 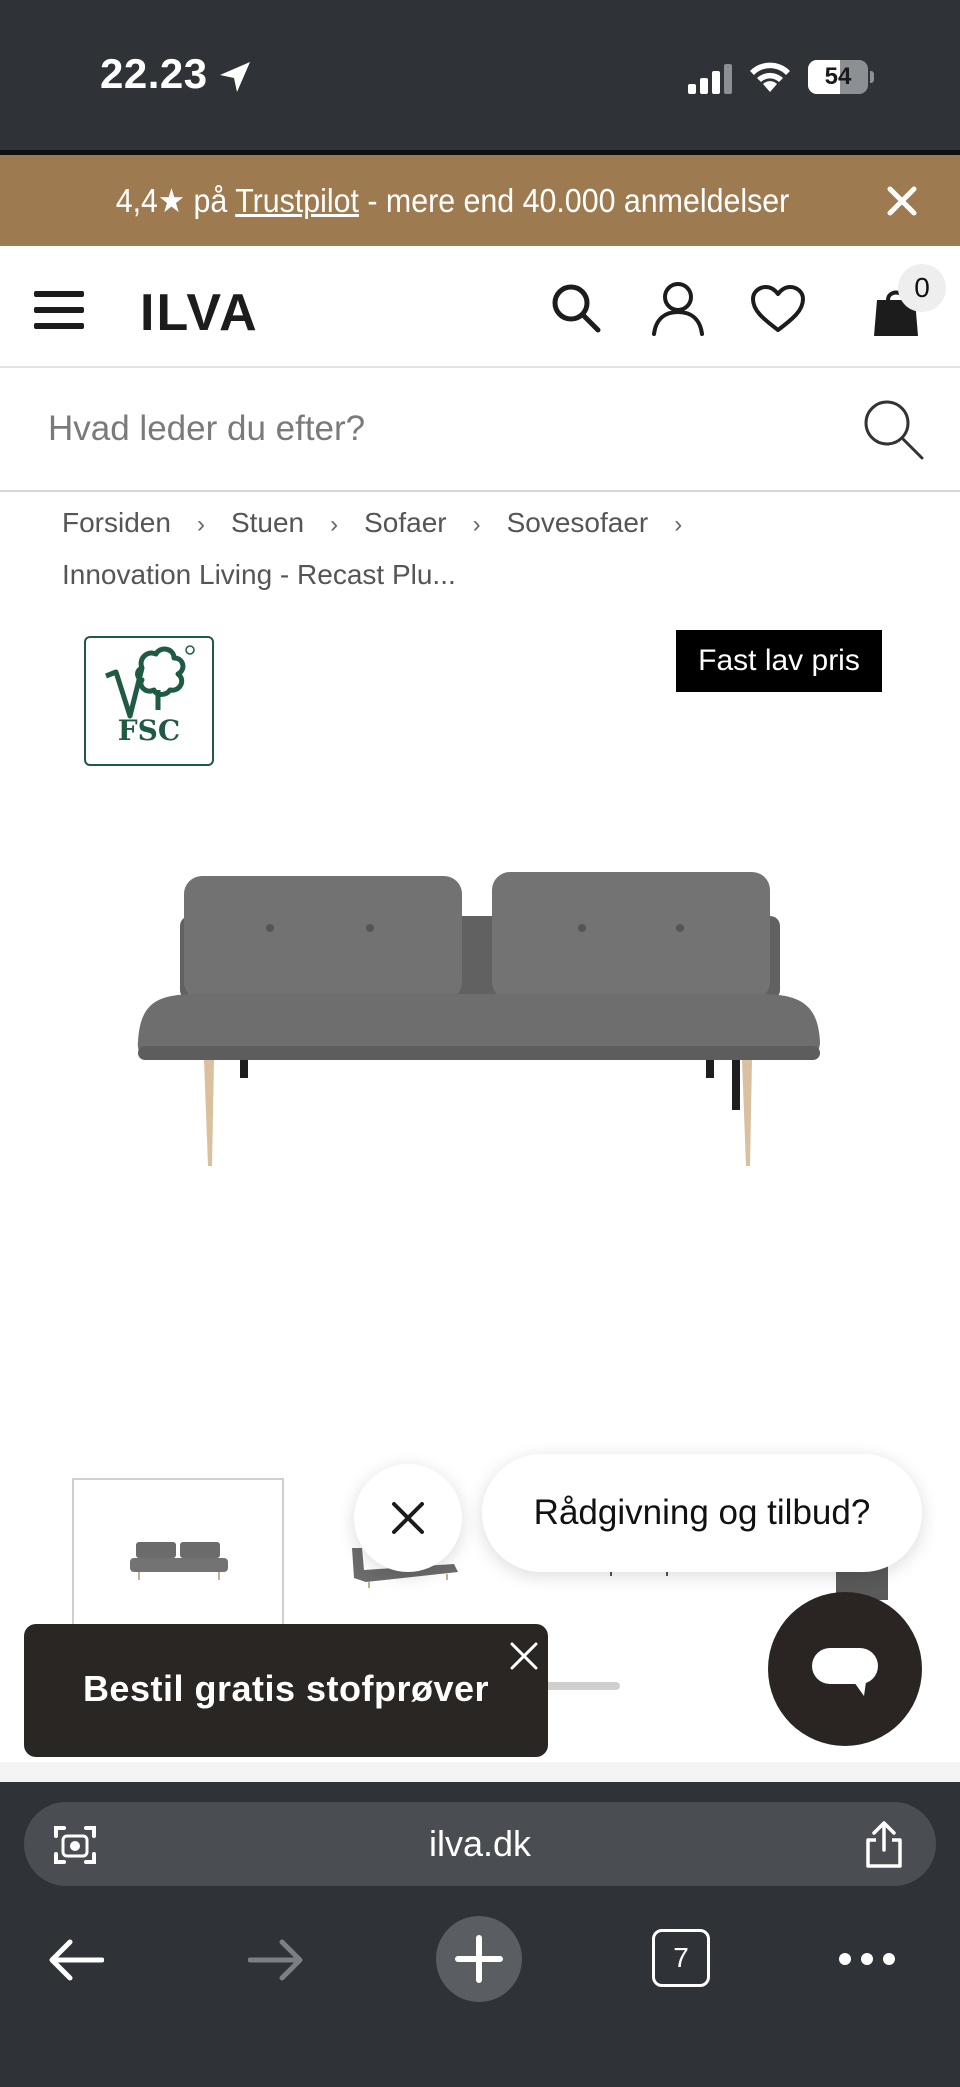 I want to click on search-bar, so click(x=480, y=430).